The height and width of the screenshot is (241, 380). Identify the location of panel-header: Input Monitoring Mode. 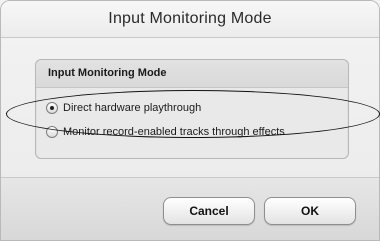
(192, 74).